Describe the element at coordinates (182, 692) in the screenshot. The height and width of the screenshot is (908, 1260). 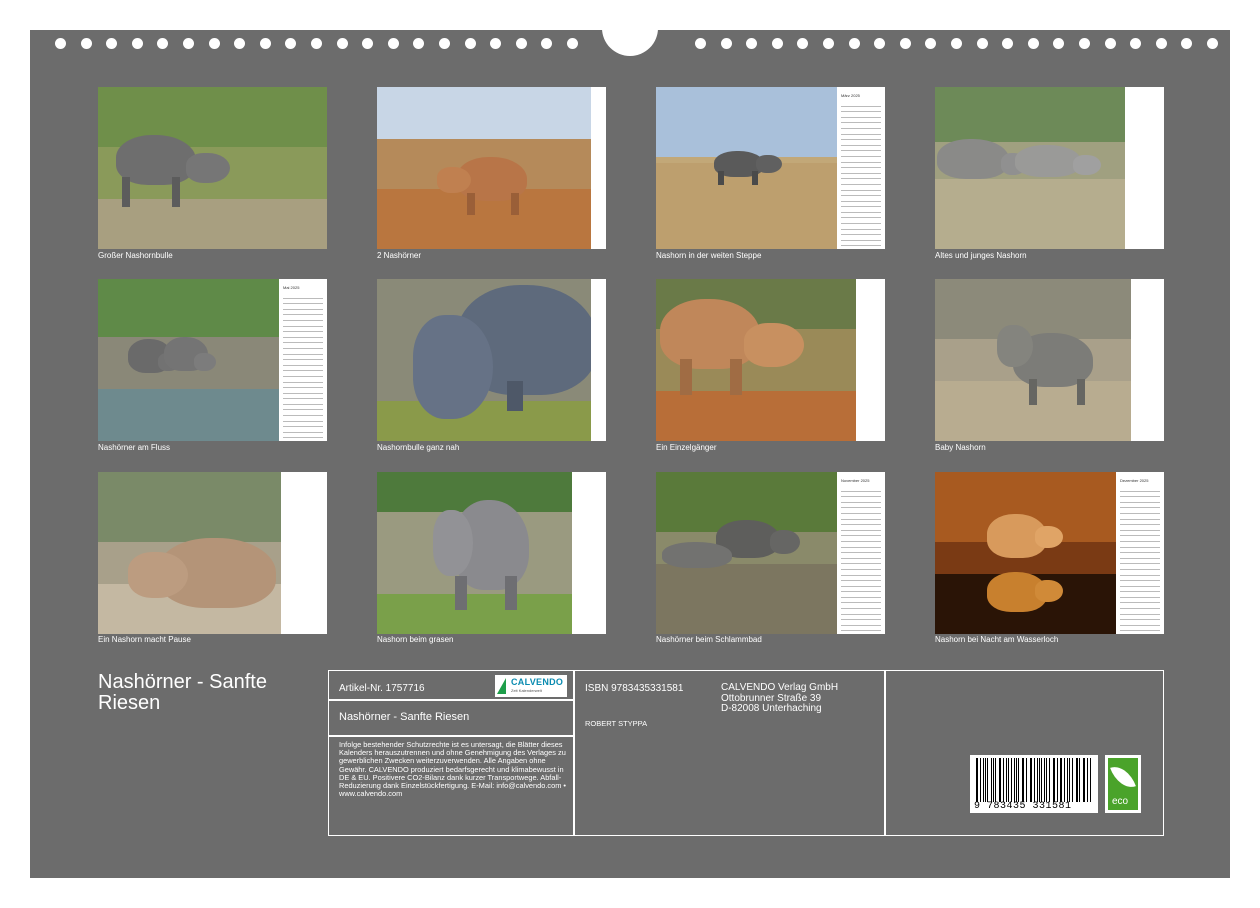
I see `calendar-title: Nashörner - Sanfte Riesen` at that location.